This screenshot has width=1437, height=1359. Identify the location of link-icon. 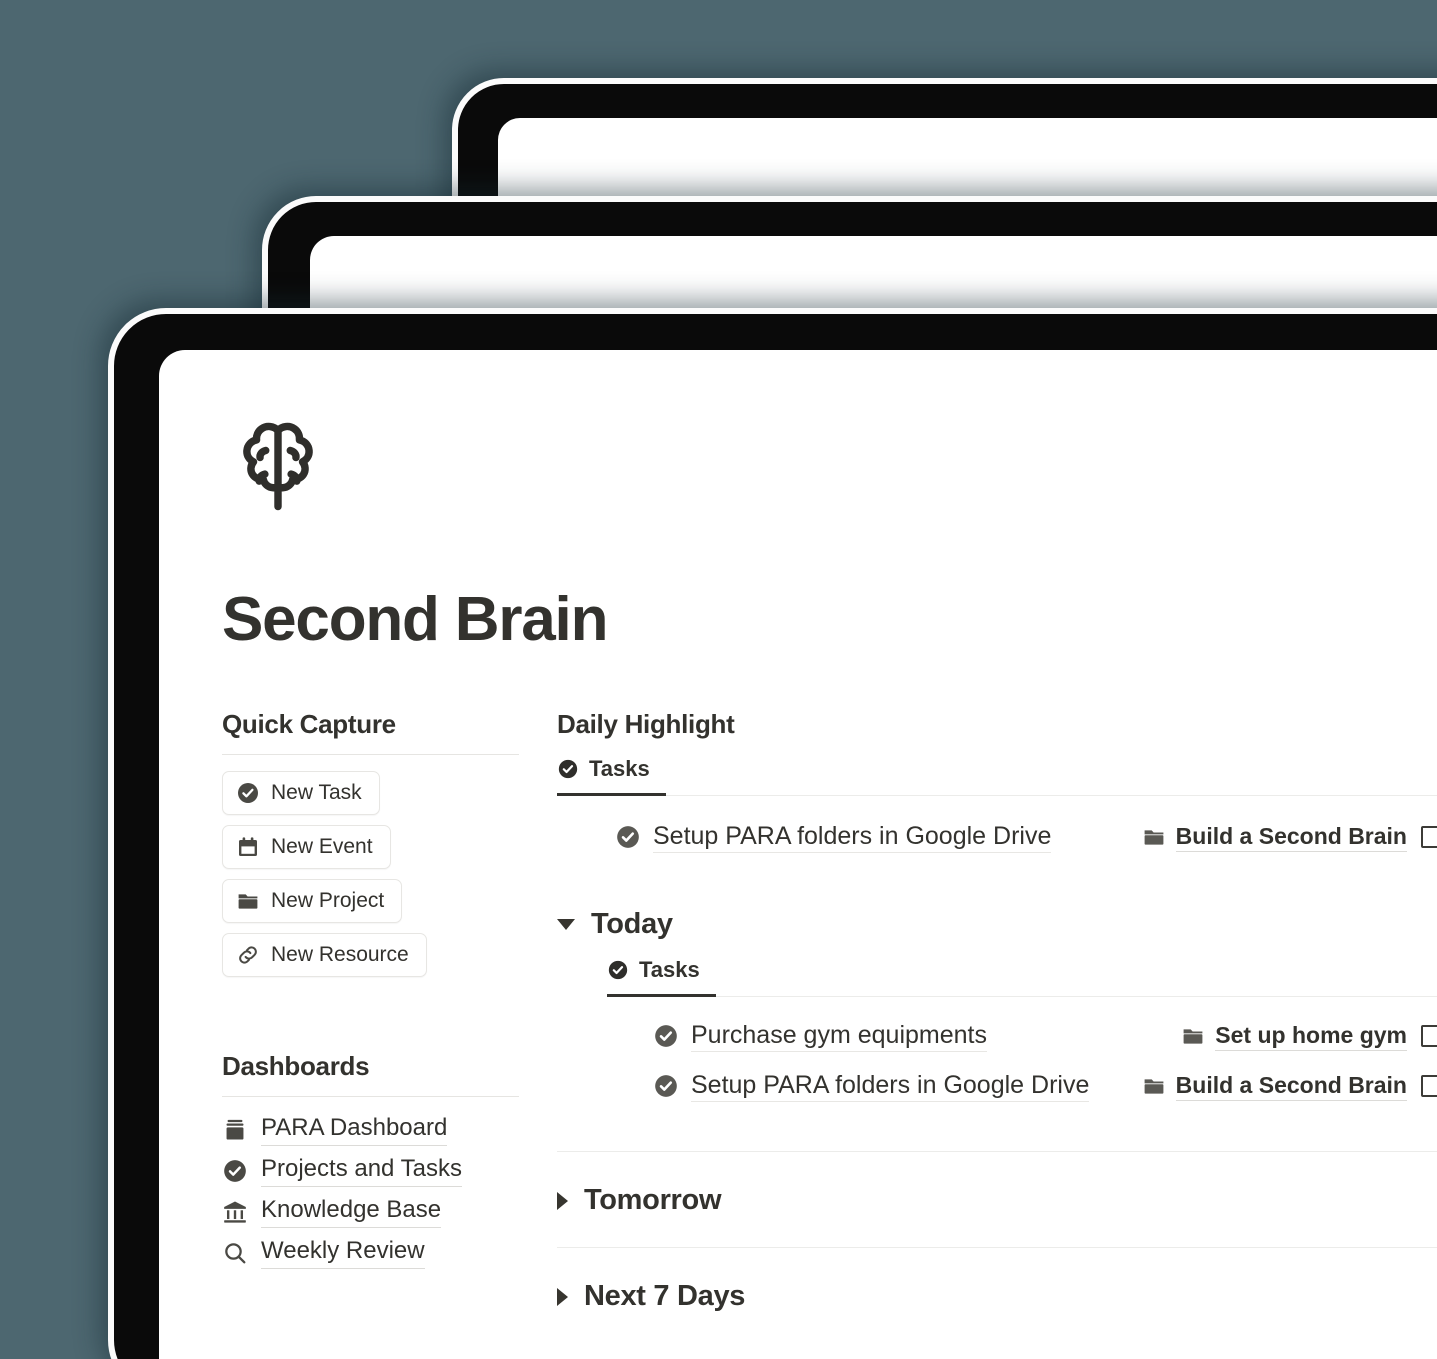
(248, 955).